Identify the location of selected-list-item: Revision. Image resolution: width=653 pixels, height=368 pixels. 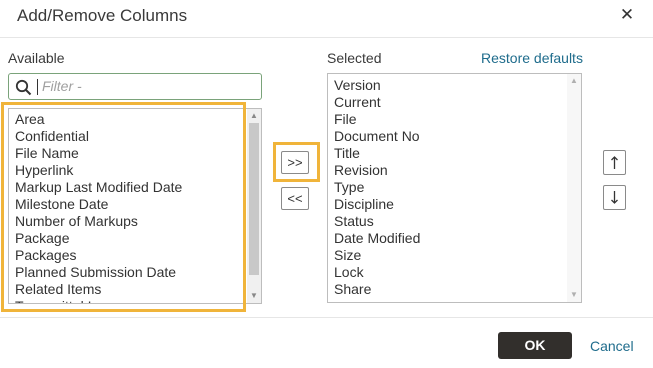
(374, 170).